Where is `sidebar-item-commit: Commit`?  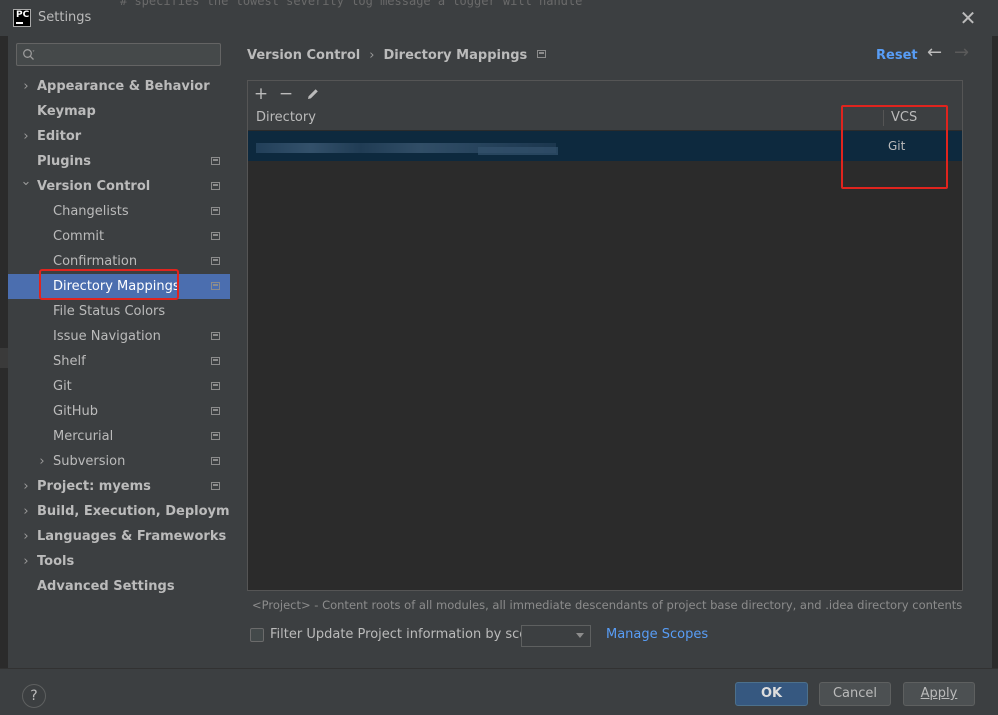
sidebar-item-commit: Commit is located at coordinates (119, 236).